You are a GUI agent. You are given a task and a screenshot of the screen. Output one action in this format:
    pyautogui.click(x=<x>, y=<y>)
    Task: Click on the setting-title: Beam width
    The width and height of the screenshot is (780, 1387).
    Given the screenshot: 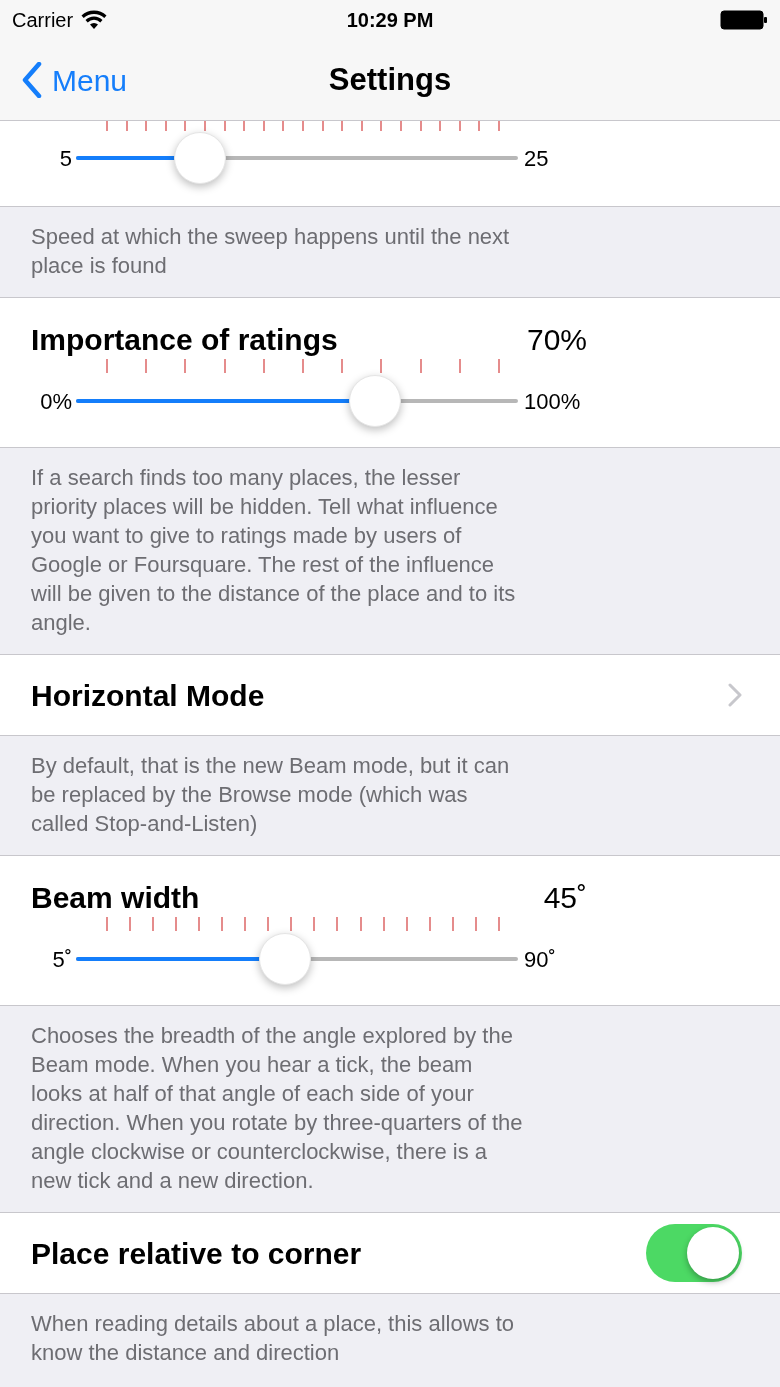 What is the action you would take?
    pyautogui.click(x=115, y=897)
    